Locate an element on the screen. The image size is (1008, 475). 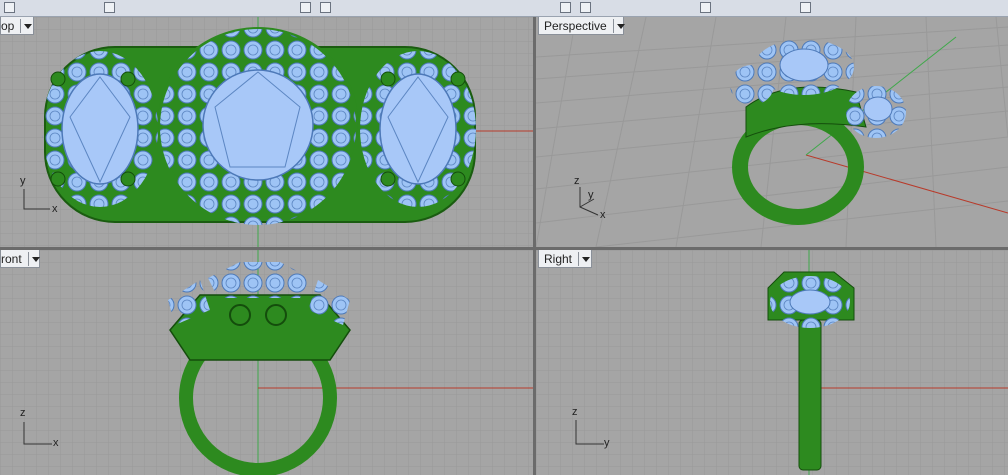
viewport-tab-front: ront is located at coordinates (20, 259).